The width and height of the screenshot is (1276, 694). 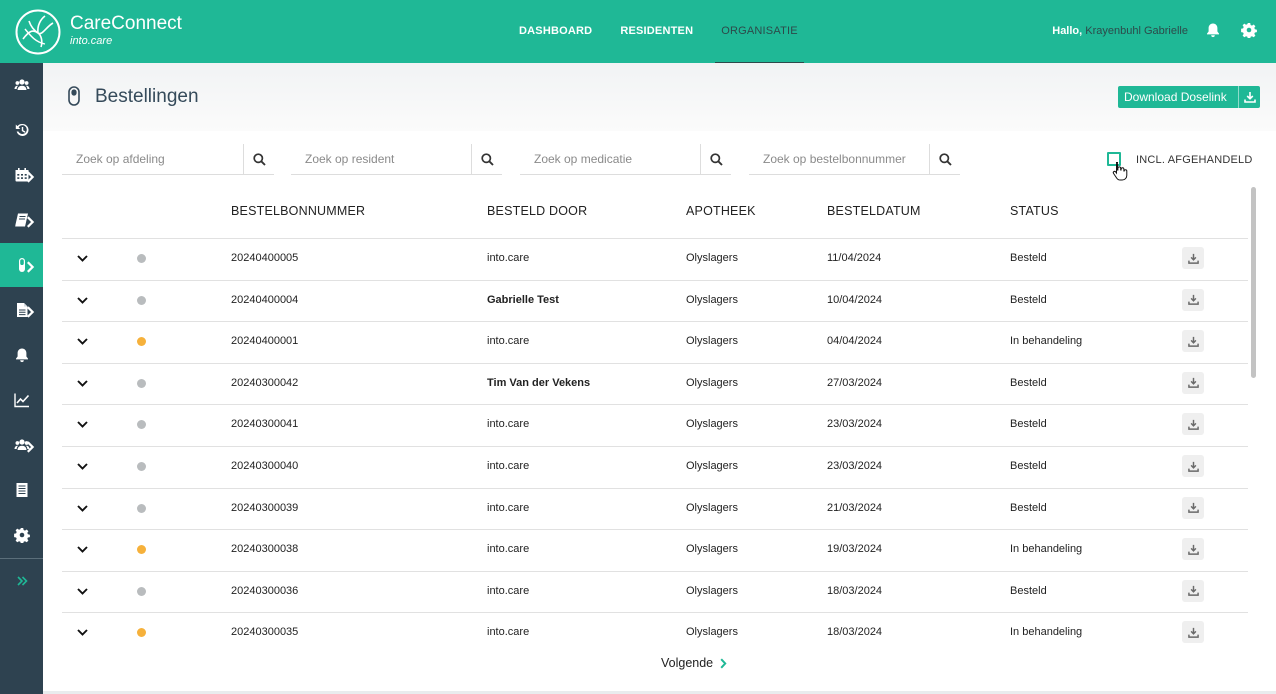 What do you see at coordinates (21, 265) in the screenshot?
I see `sidebar-item-orders` at bounding box center [21, 265].